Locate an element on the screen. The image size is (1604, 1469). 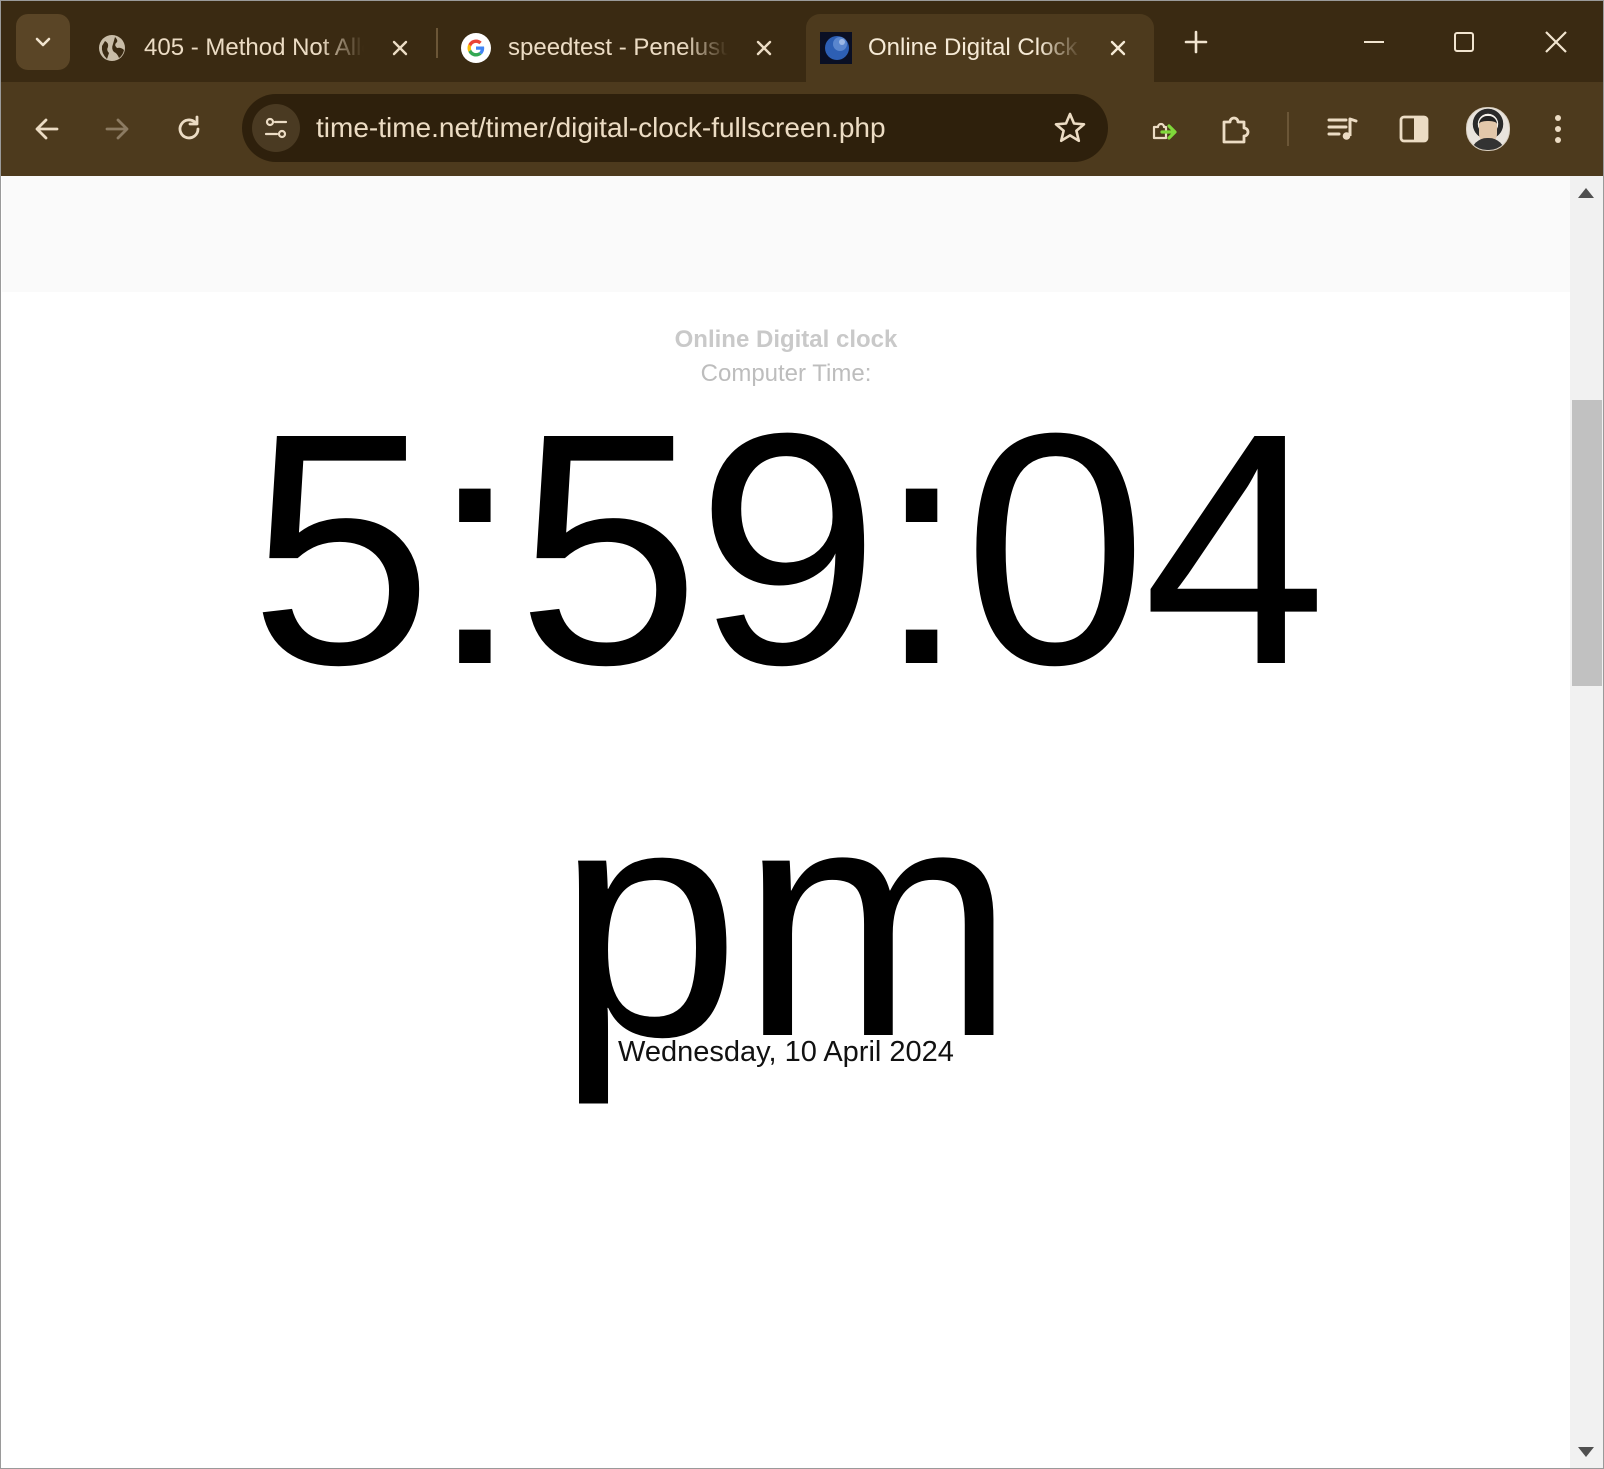
forward-button is located at coordinates (117, 129).